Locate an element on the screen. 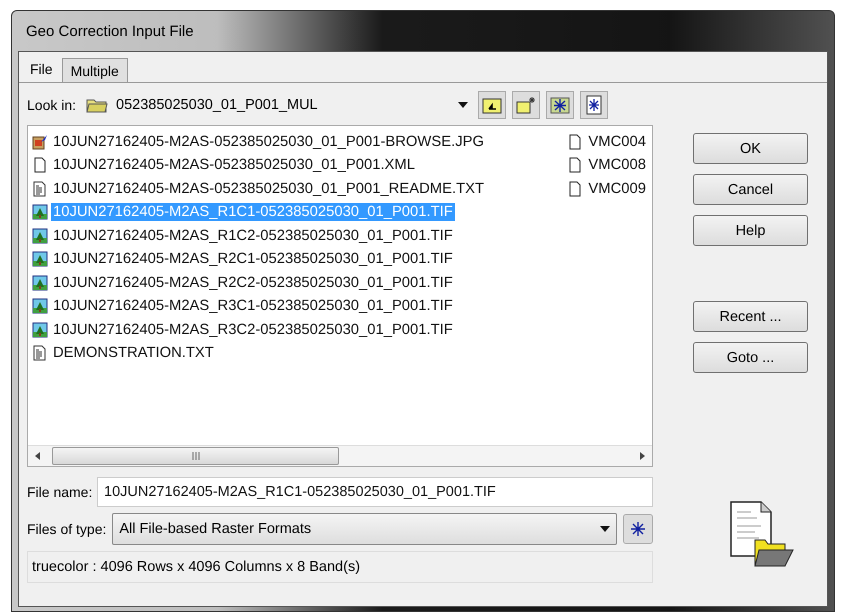  dialog-button: OK is located at coordinates (750, 148).